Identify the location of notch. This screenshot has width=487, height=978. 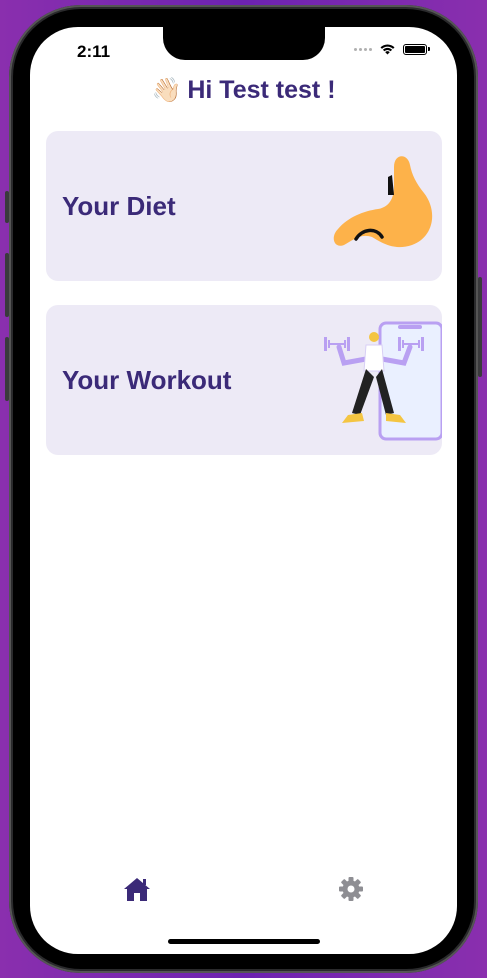
(244, 43).